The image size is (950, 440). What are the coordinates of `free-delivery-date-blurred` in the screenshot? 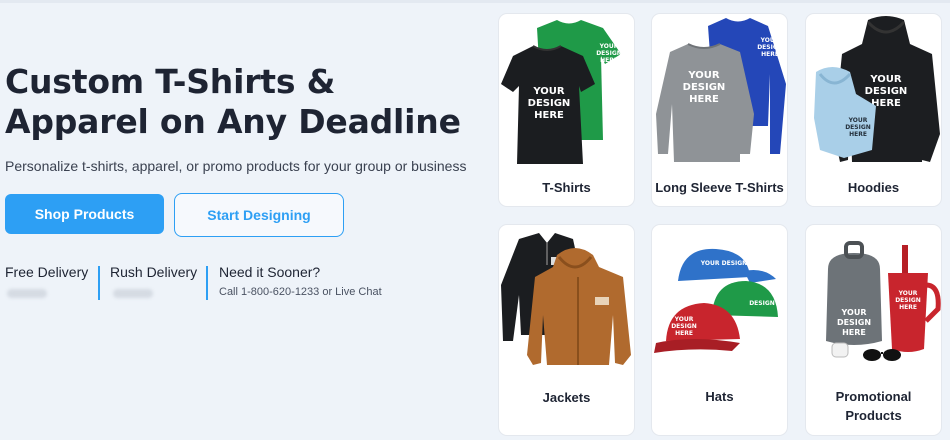 It's located at (27, 293).